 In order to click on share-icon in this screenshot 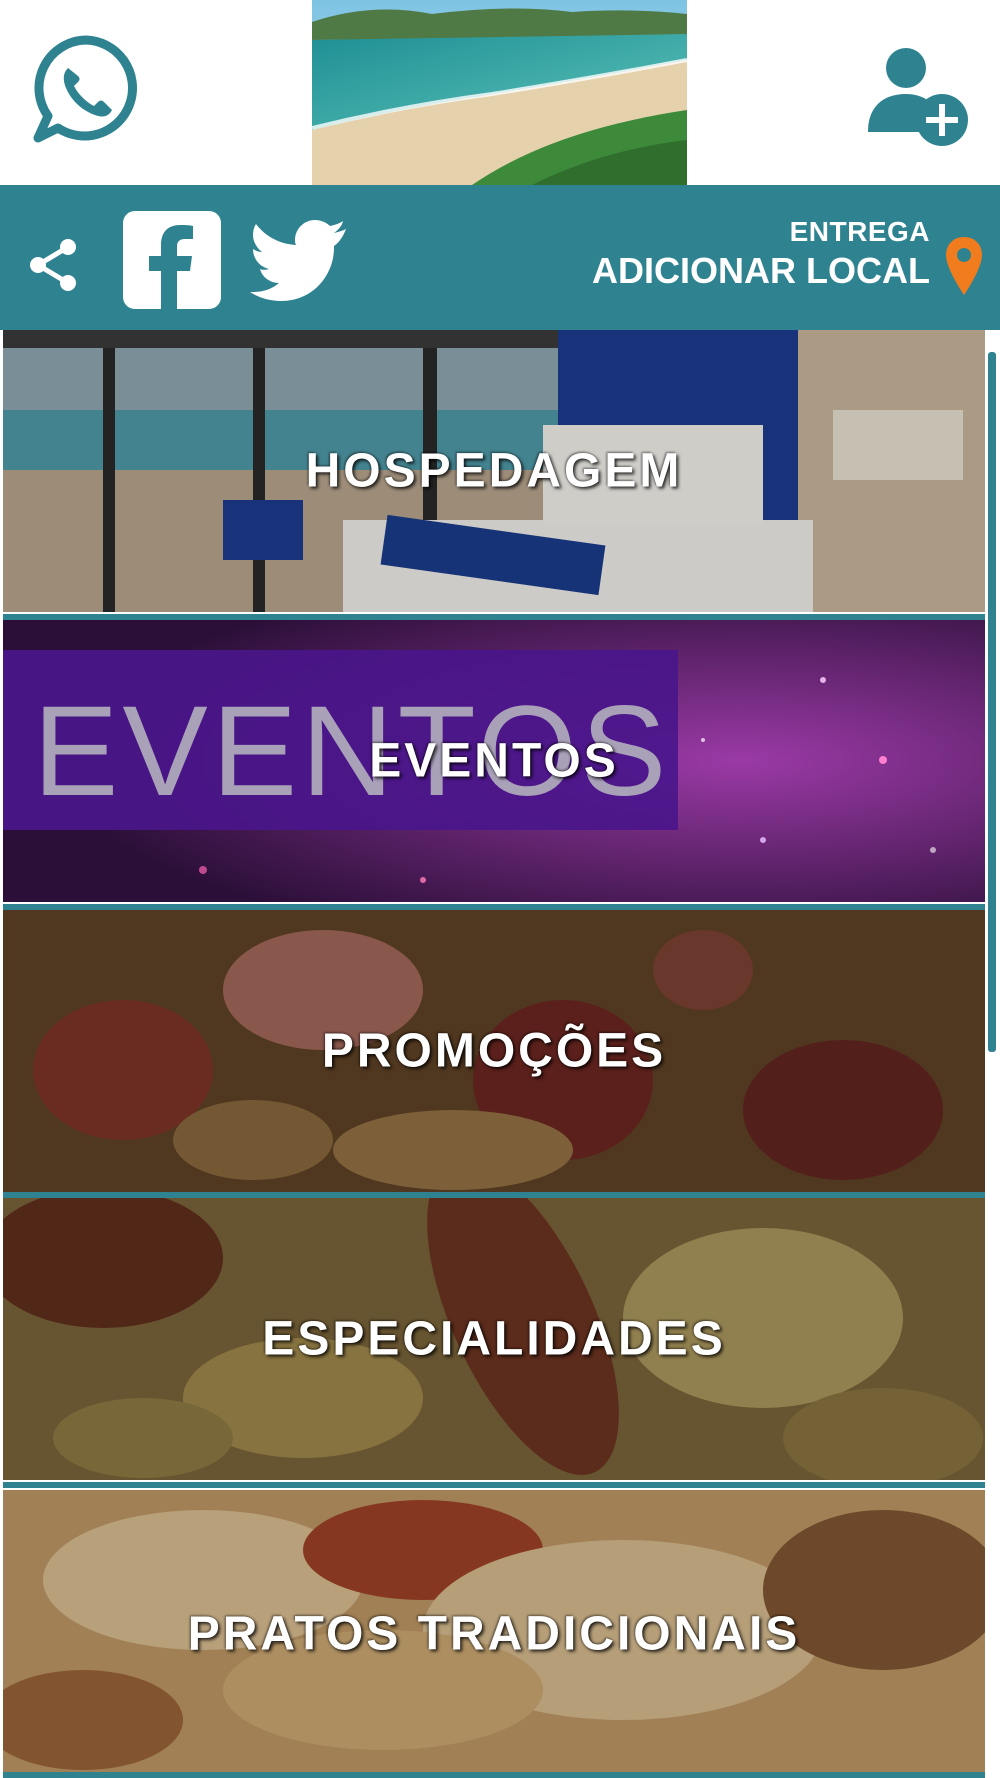, I will do `click(53, 265)`.